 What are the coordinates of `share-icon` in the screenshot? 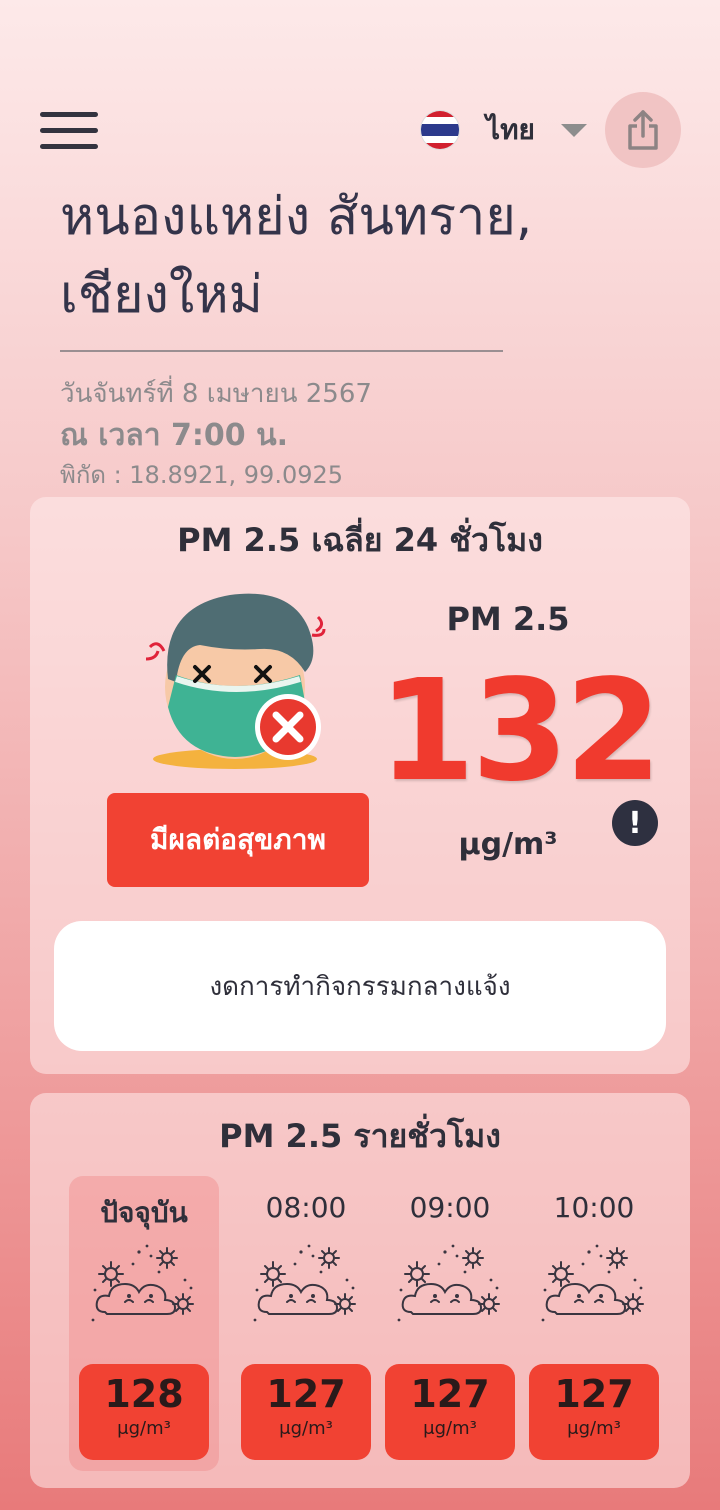 It's located at (643, 130).